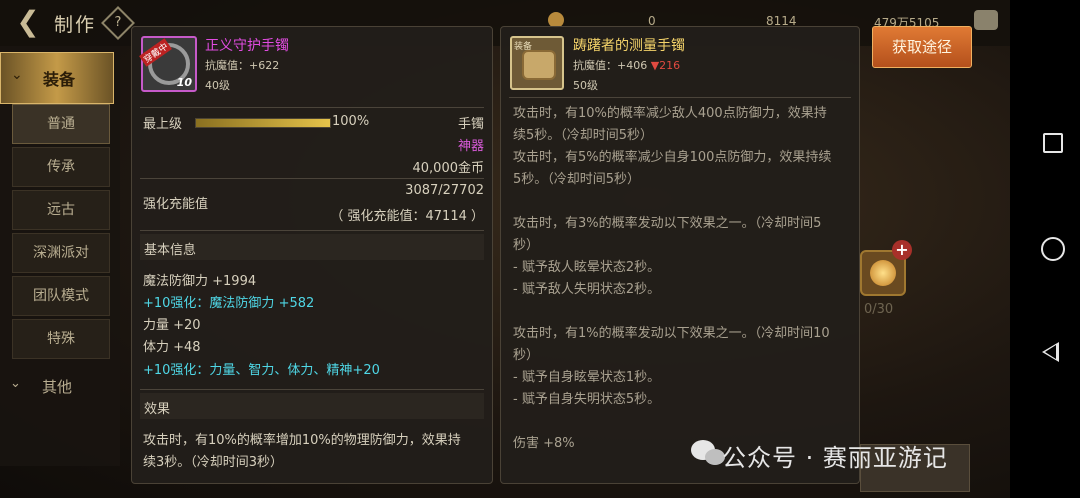  What do you see at coordinates (667, 223) in the screenshot?
I see `effect-line: 攻击时，有3%的概率发动以下效果之一。（冷却时间5` at bounding box center [667, 223].